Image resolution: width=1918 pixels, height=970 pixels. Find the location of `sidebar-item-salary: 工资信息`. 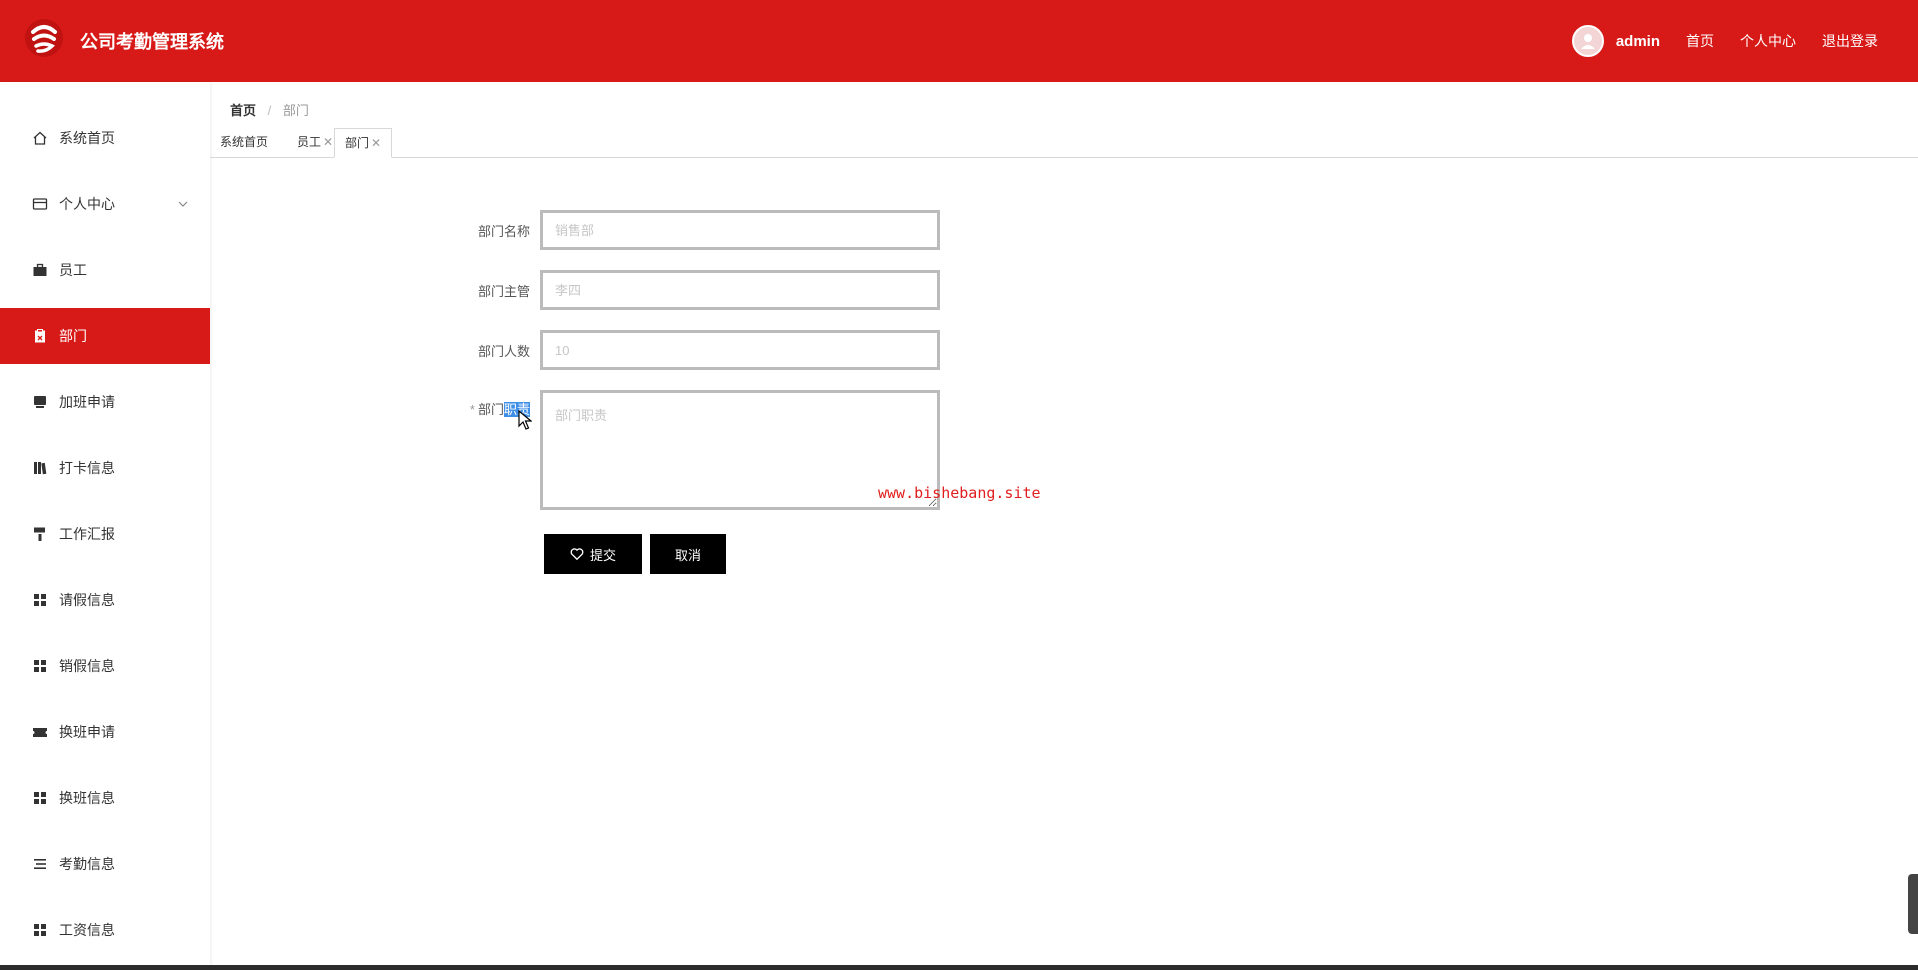

sidebar-item-salary: 工资信息 is located at coordinates (105, 930).